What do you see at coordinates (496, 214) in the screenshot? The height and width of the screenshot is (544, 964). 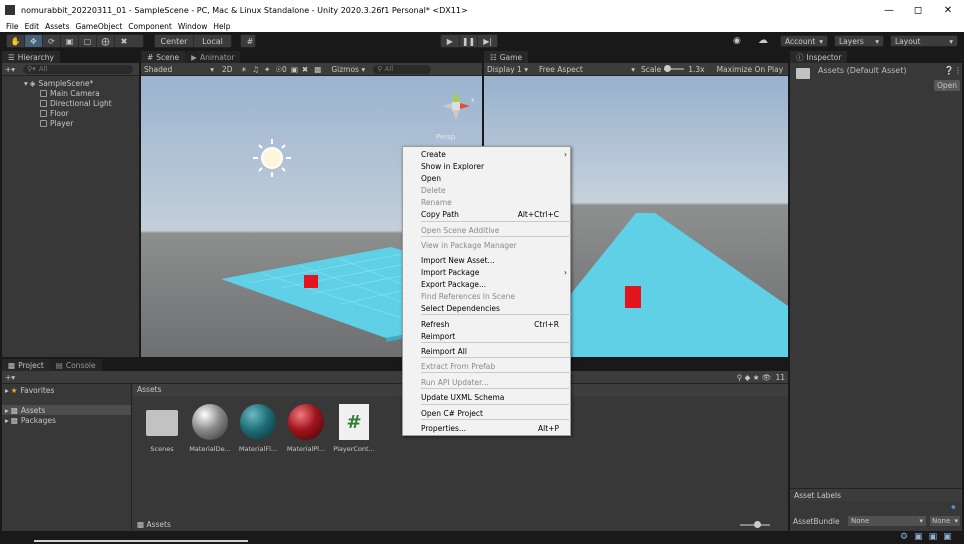 I see `context-menu-item-copy-path: Copy Path Alt+Ctrl+C` at bounding box center [496, 214].